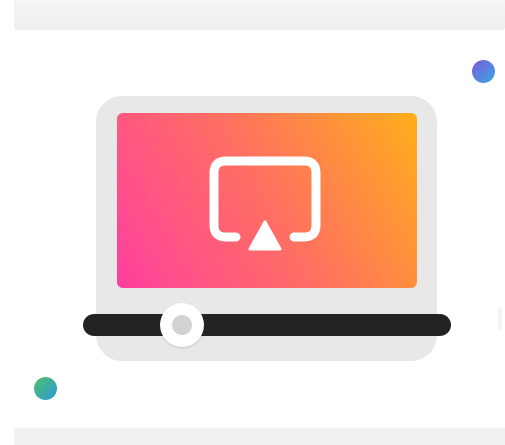  Describe the element at coordinates (267, 325) in the screenshot. I see `playback-progress-bar` at that location.